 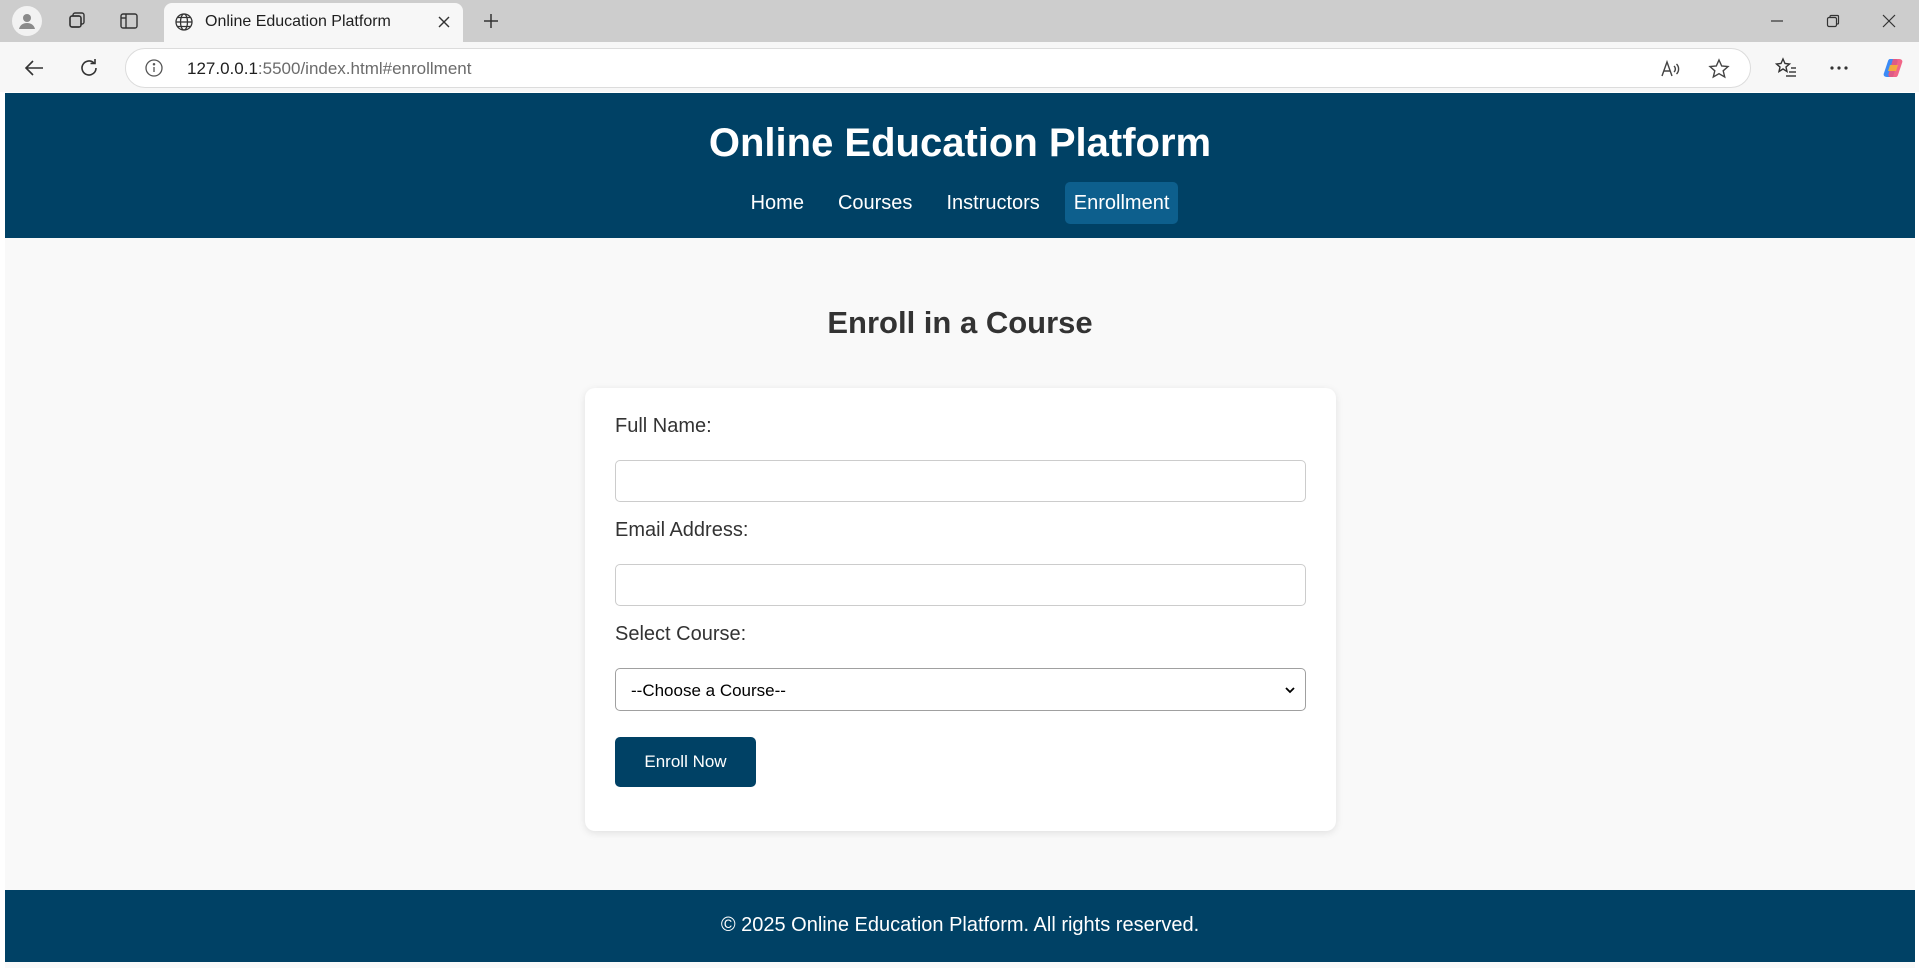 I want to click on plus-icon, so click(x=491, y=21).